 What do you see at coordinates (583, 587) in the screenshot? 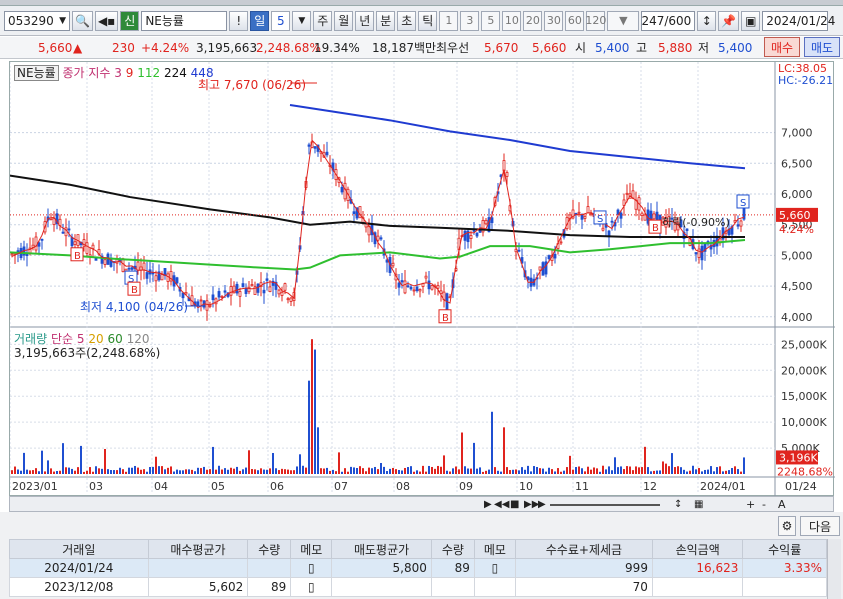
I see `table-cell: 70` at bounding box center [583, 587].